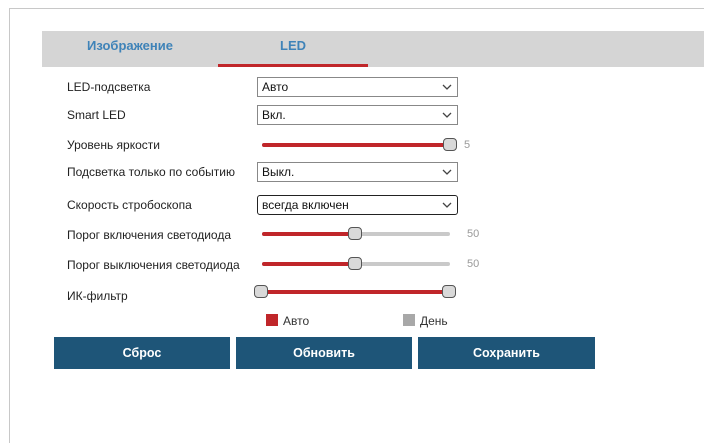 This screenshot has height=443, width=704. What do you see at coordinates (142, 353) in the screenshot?
I see `reset-button: Сброс` at bounding box center [142, 353].